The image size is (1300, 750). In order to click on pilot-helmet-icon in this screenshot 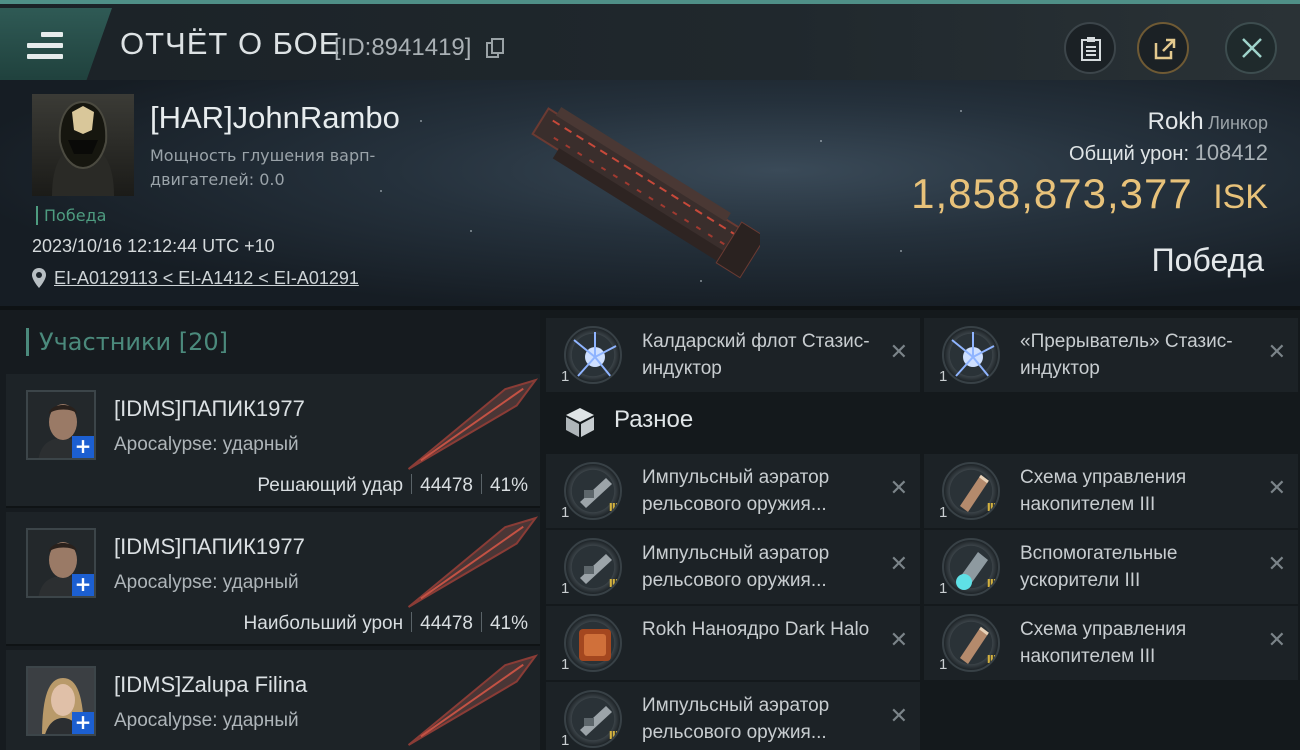, I will do `click(83, 148)`.